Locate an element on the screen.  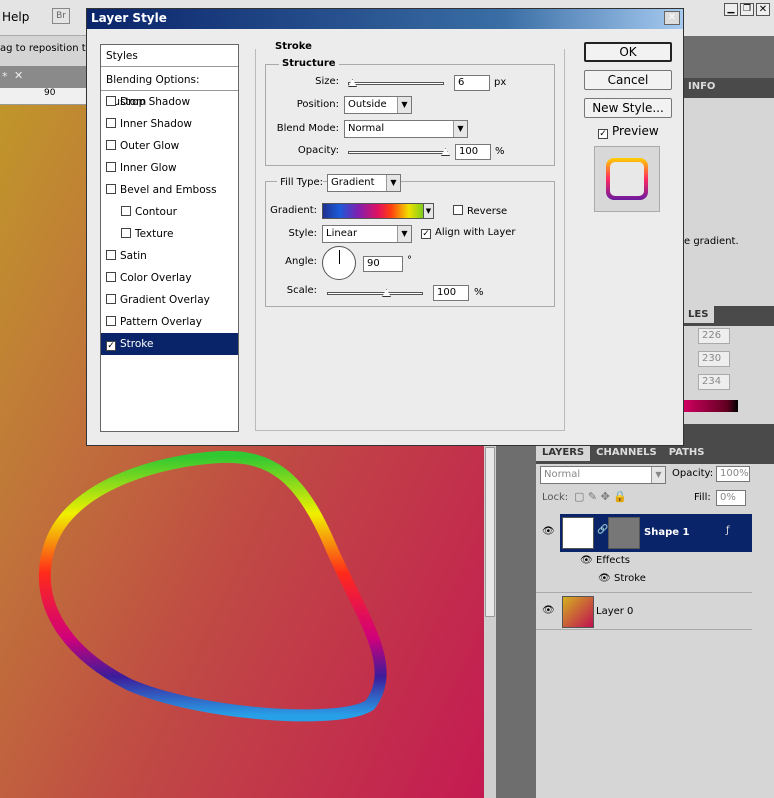
lock-icons: ▢ ✎ ✥ 🔒 is located at coordinates (600, 496).